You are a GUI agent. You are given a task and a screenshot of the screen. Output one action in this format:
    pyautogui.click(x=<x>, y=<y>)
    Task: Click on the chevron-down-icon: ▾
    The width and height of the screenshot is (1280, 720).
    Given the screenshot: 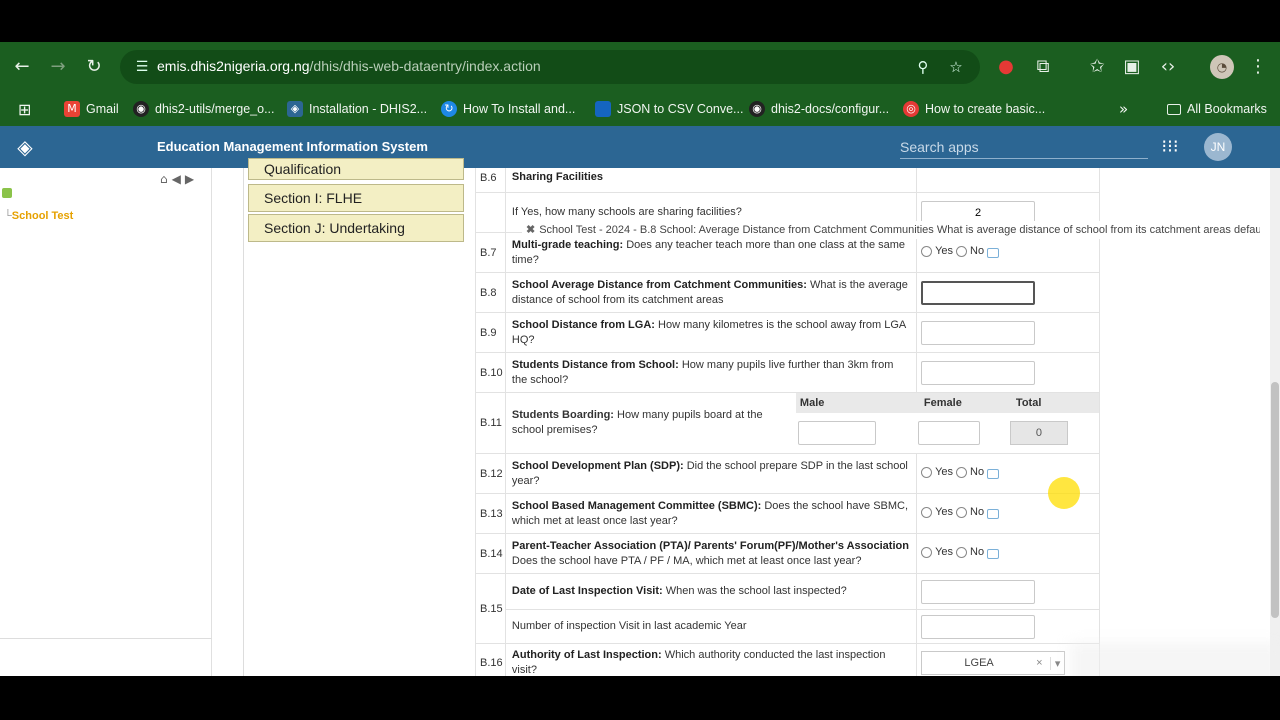 What is the action you would take?
    pyautogui.click(x=1057, y=663)
    